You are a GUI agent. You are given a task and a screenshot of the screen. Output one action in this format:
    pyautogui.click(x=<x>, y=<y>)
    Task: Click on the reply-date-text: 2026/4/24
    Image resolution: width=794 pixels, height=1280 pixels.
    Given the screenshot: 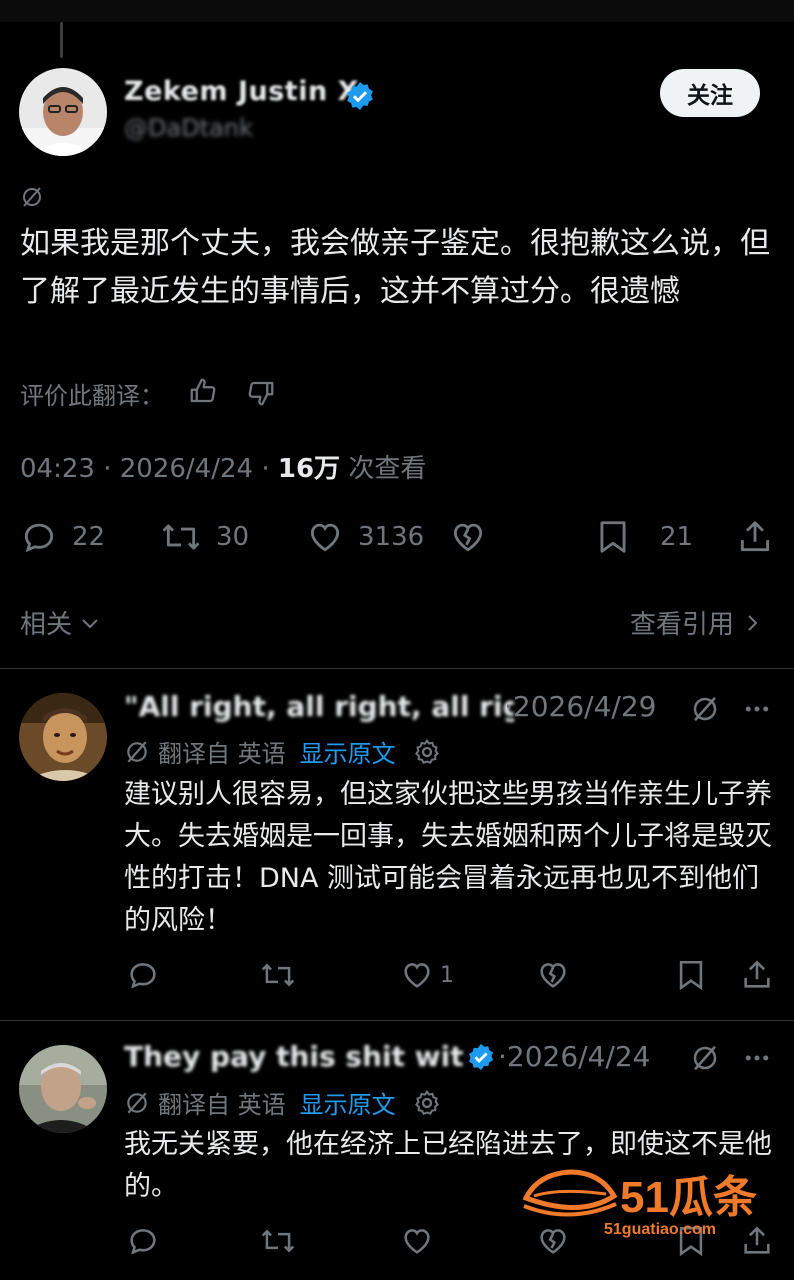 What is the action you would take?
    pyautogui.click(x=578, y=1056)
    